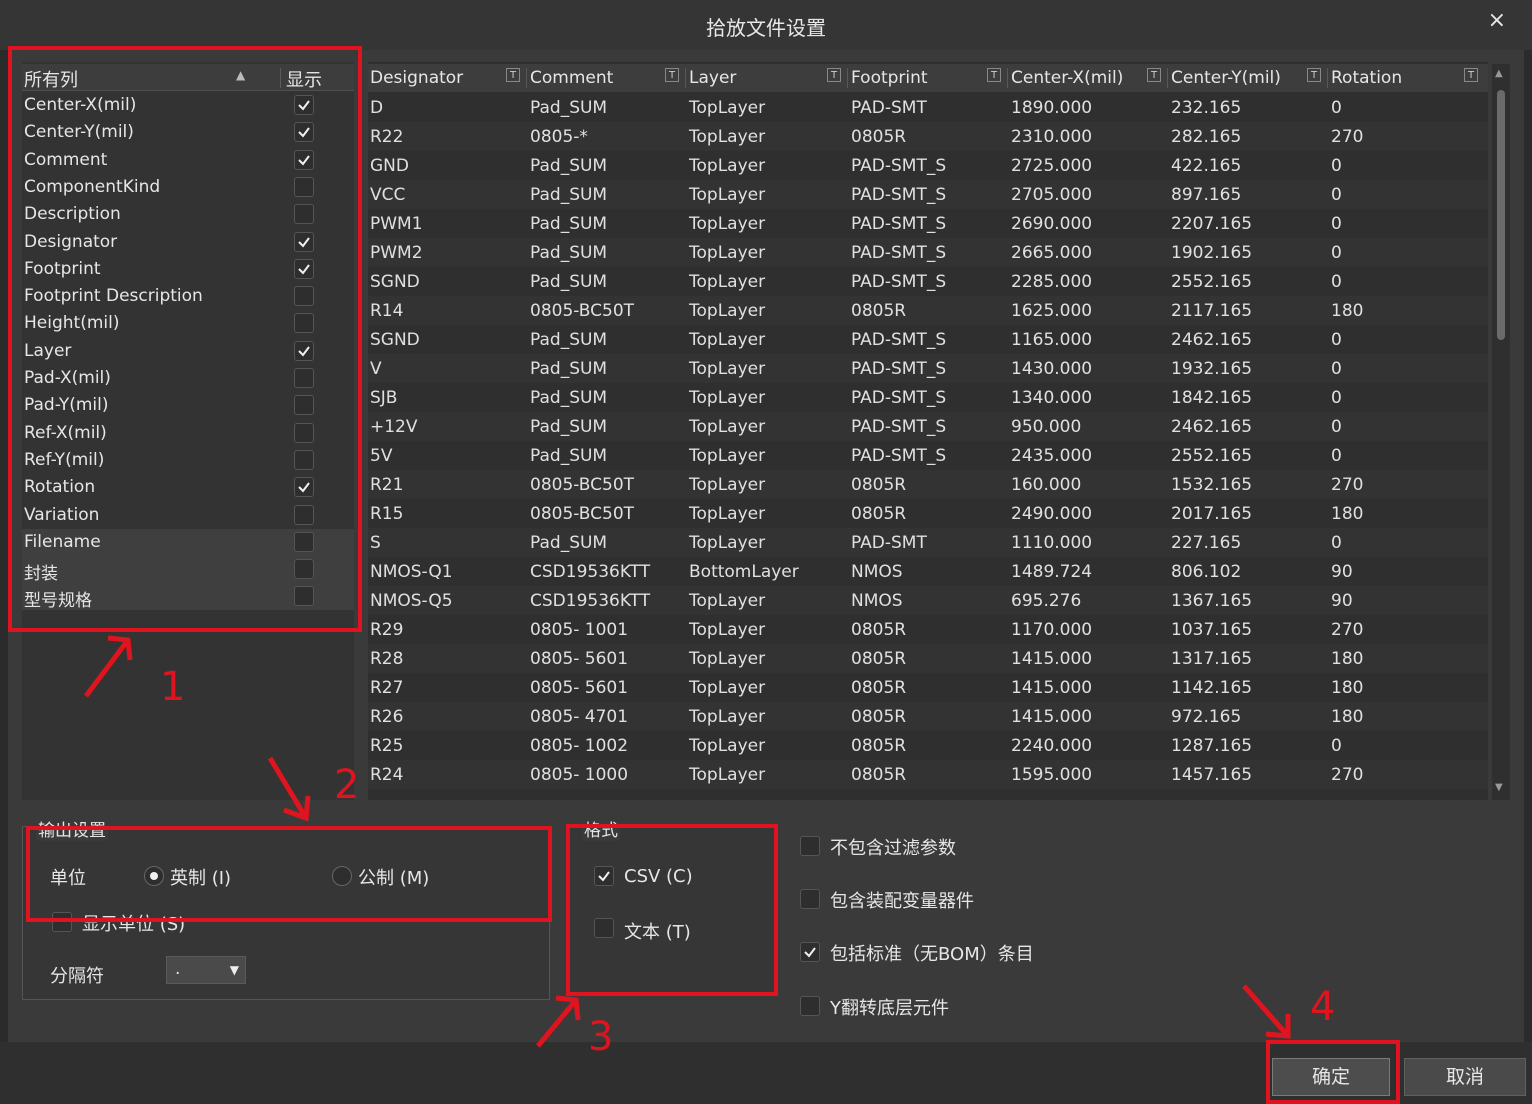 Image resolution: width=1532 pixels, height=1104 pixels. Describe the element at coordinates (601, 1037) in the screenshot. I see `annotation-number-3: 3` at that location.